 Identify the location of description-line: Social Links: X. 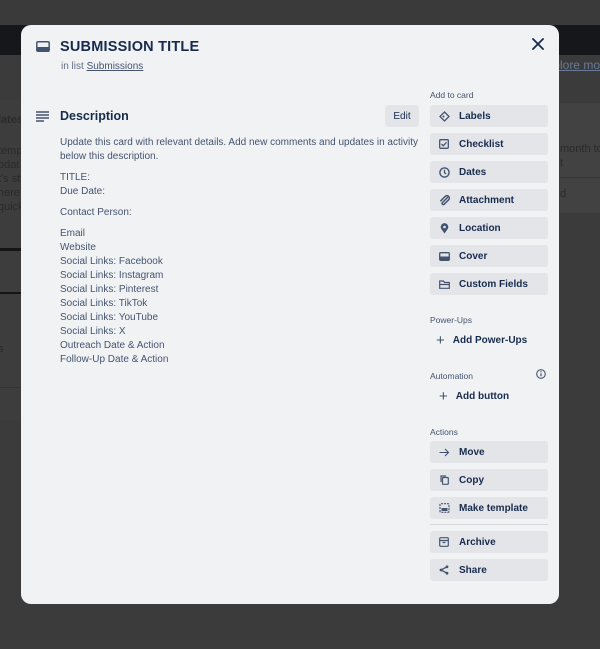
(93, 331).